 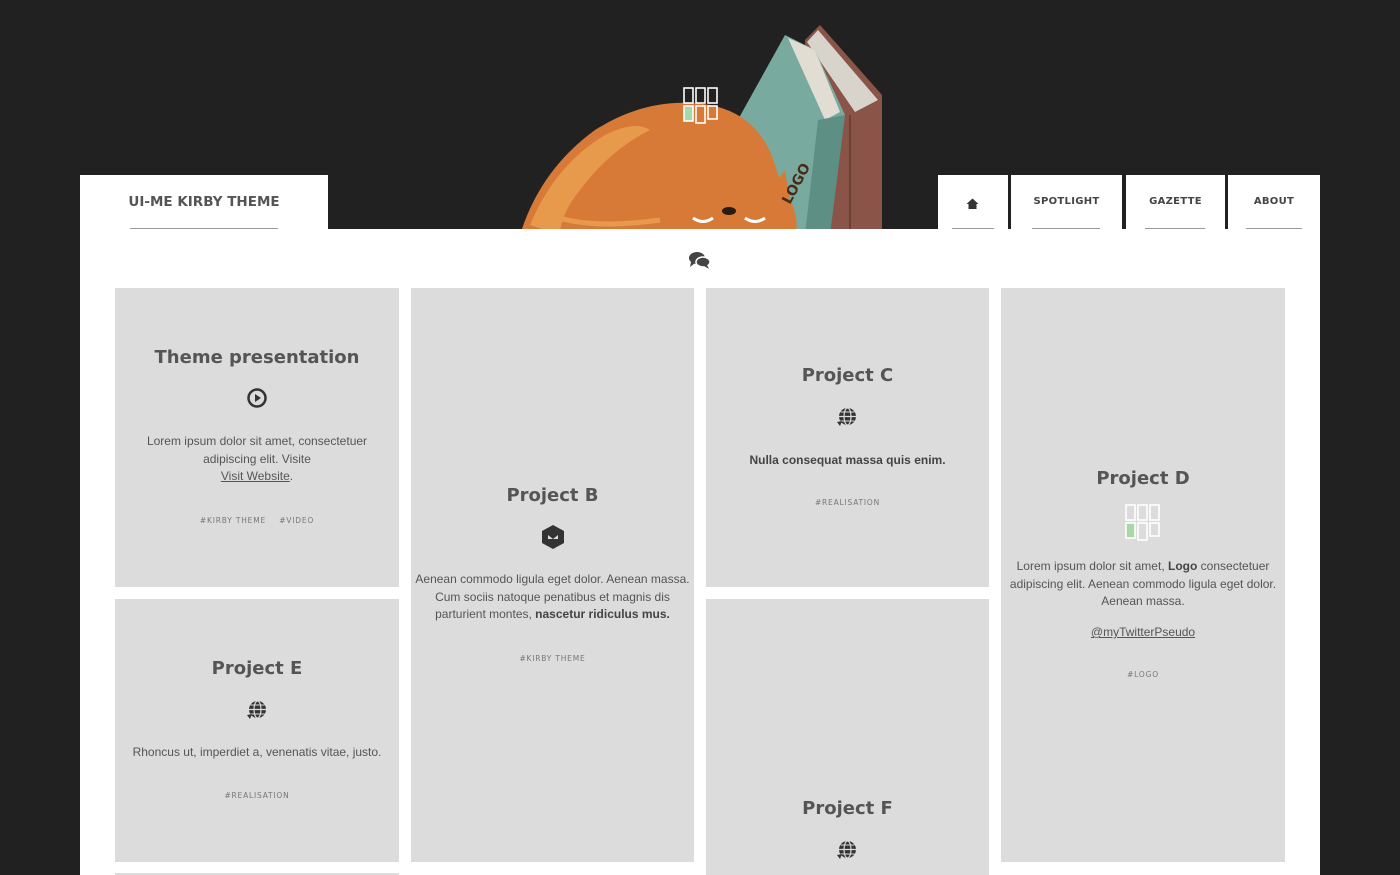 What do you see at coordinates (552, 537) in the screenshot?
I see `hexagon-icon` at bounding box center [552, 537].